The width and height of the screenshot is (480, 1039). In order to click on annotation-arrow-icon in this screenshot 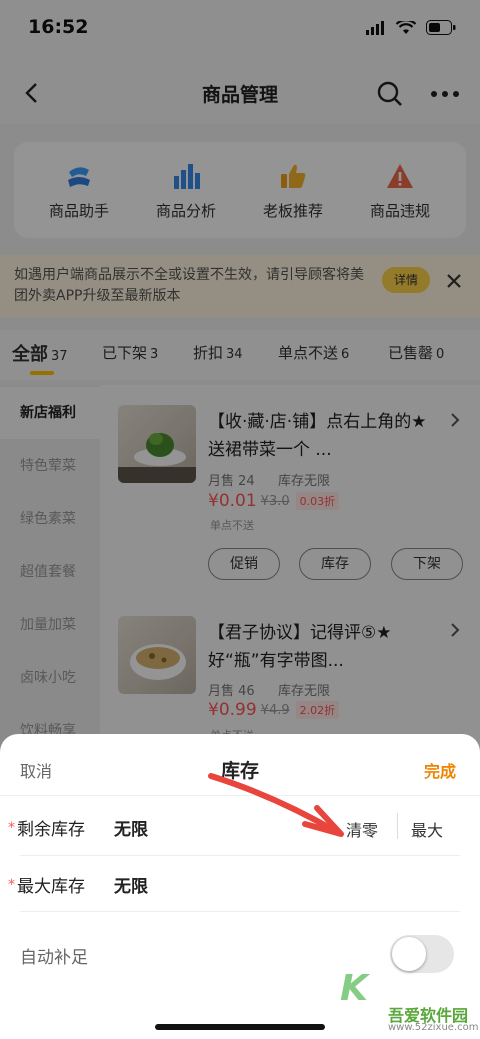, I will do `click(276, 805)`.